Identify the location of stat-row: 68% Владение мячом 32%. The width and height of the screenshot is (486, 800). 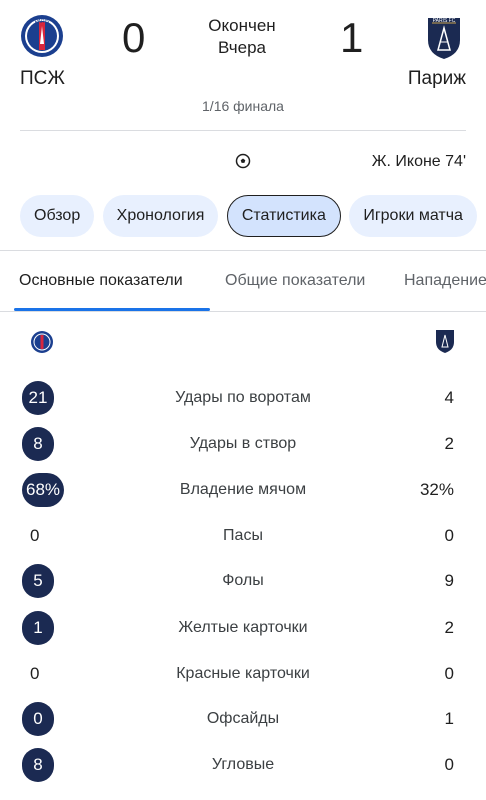
(243, 490).